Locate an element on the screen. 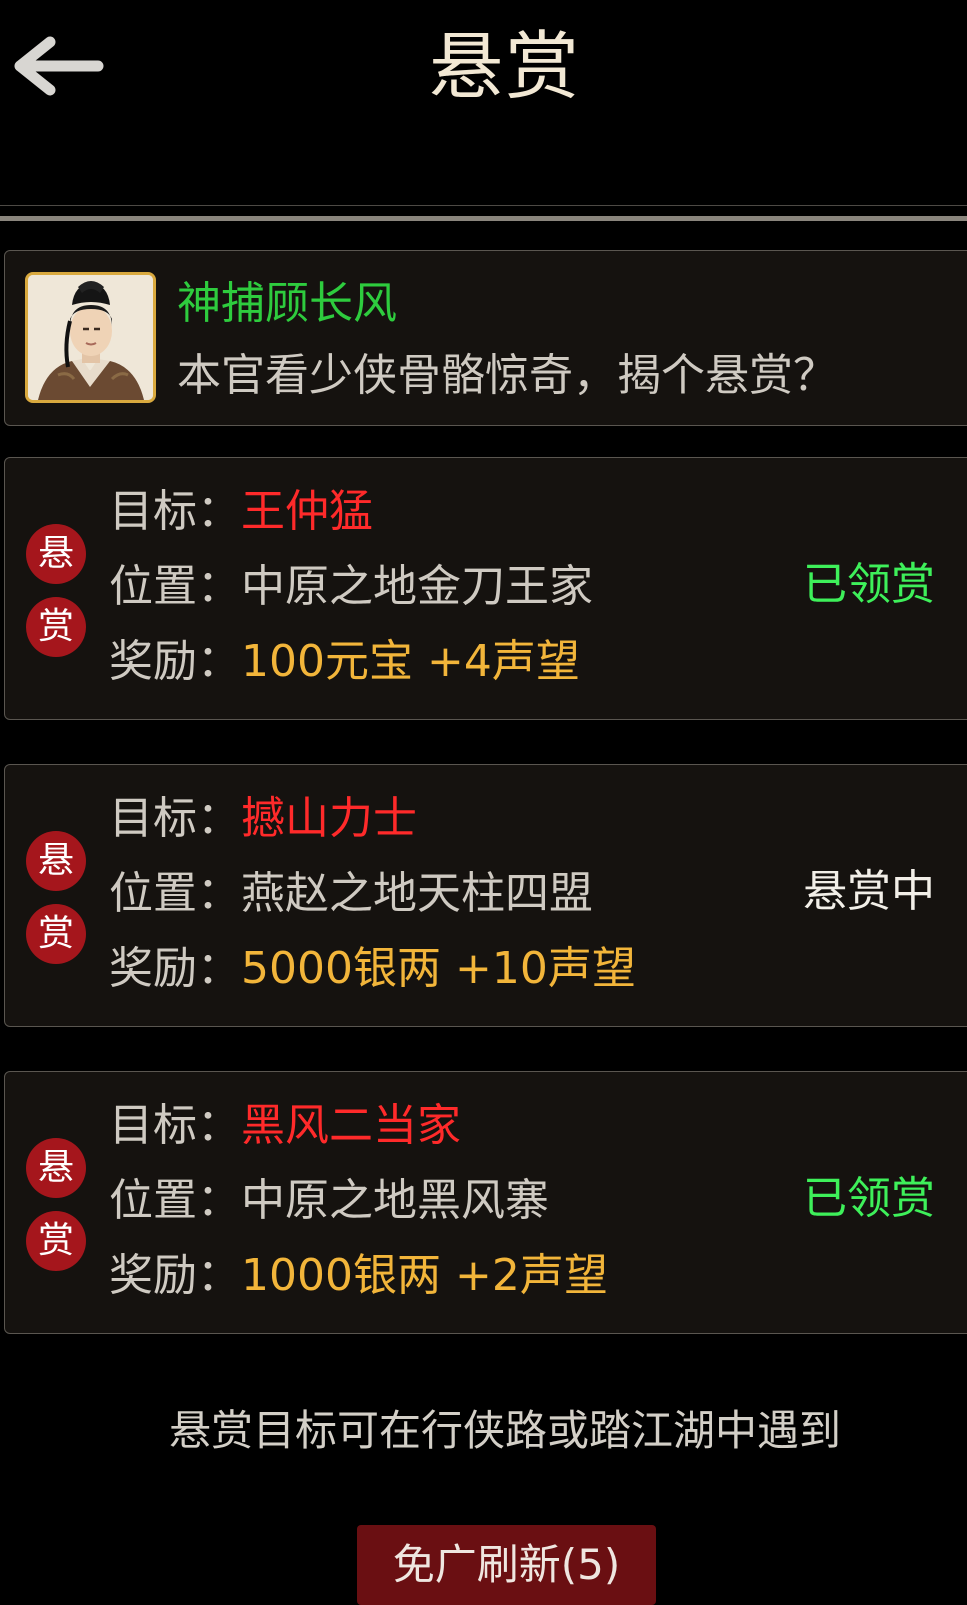 This screenshot has height=1605, width=967. header-divider-bold is located at coordinates (483, 218).